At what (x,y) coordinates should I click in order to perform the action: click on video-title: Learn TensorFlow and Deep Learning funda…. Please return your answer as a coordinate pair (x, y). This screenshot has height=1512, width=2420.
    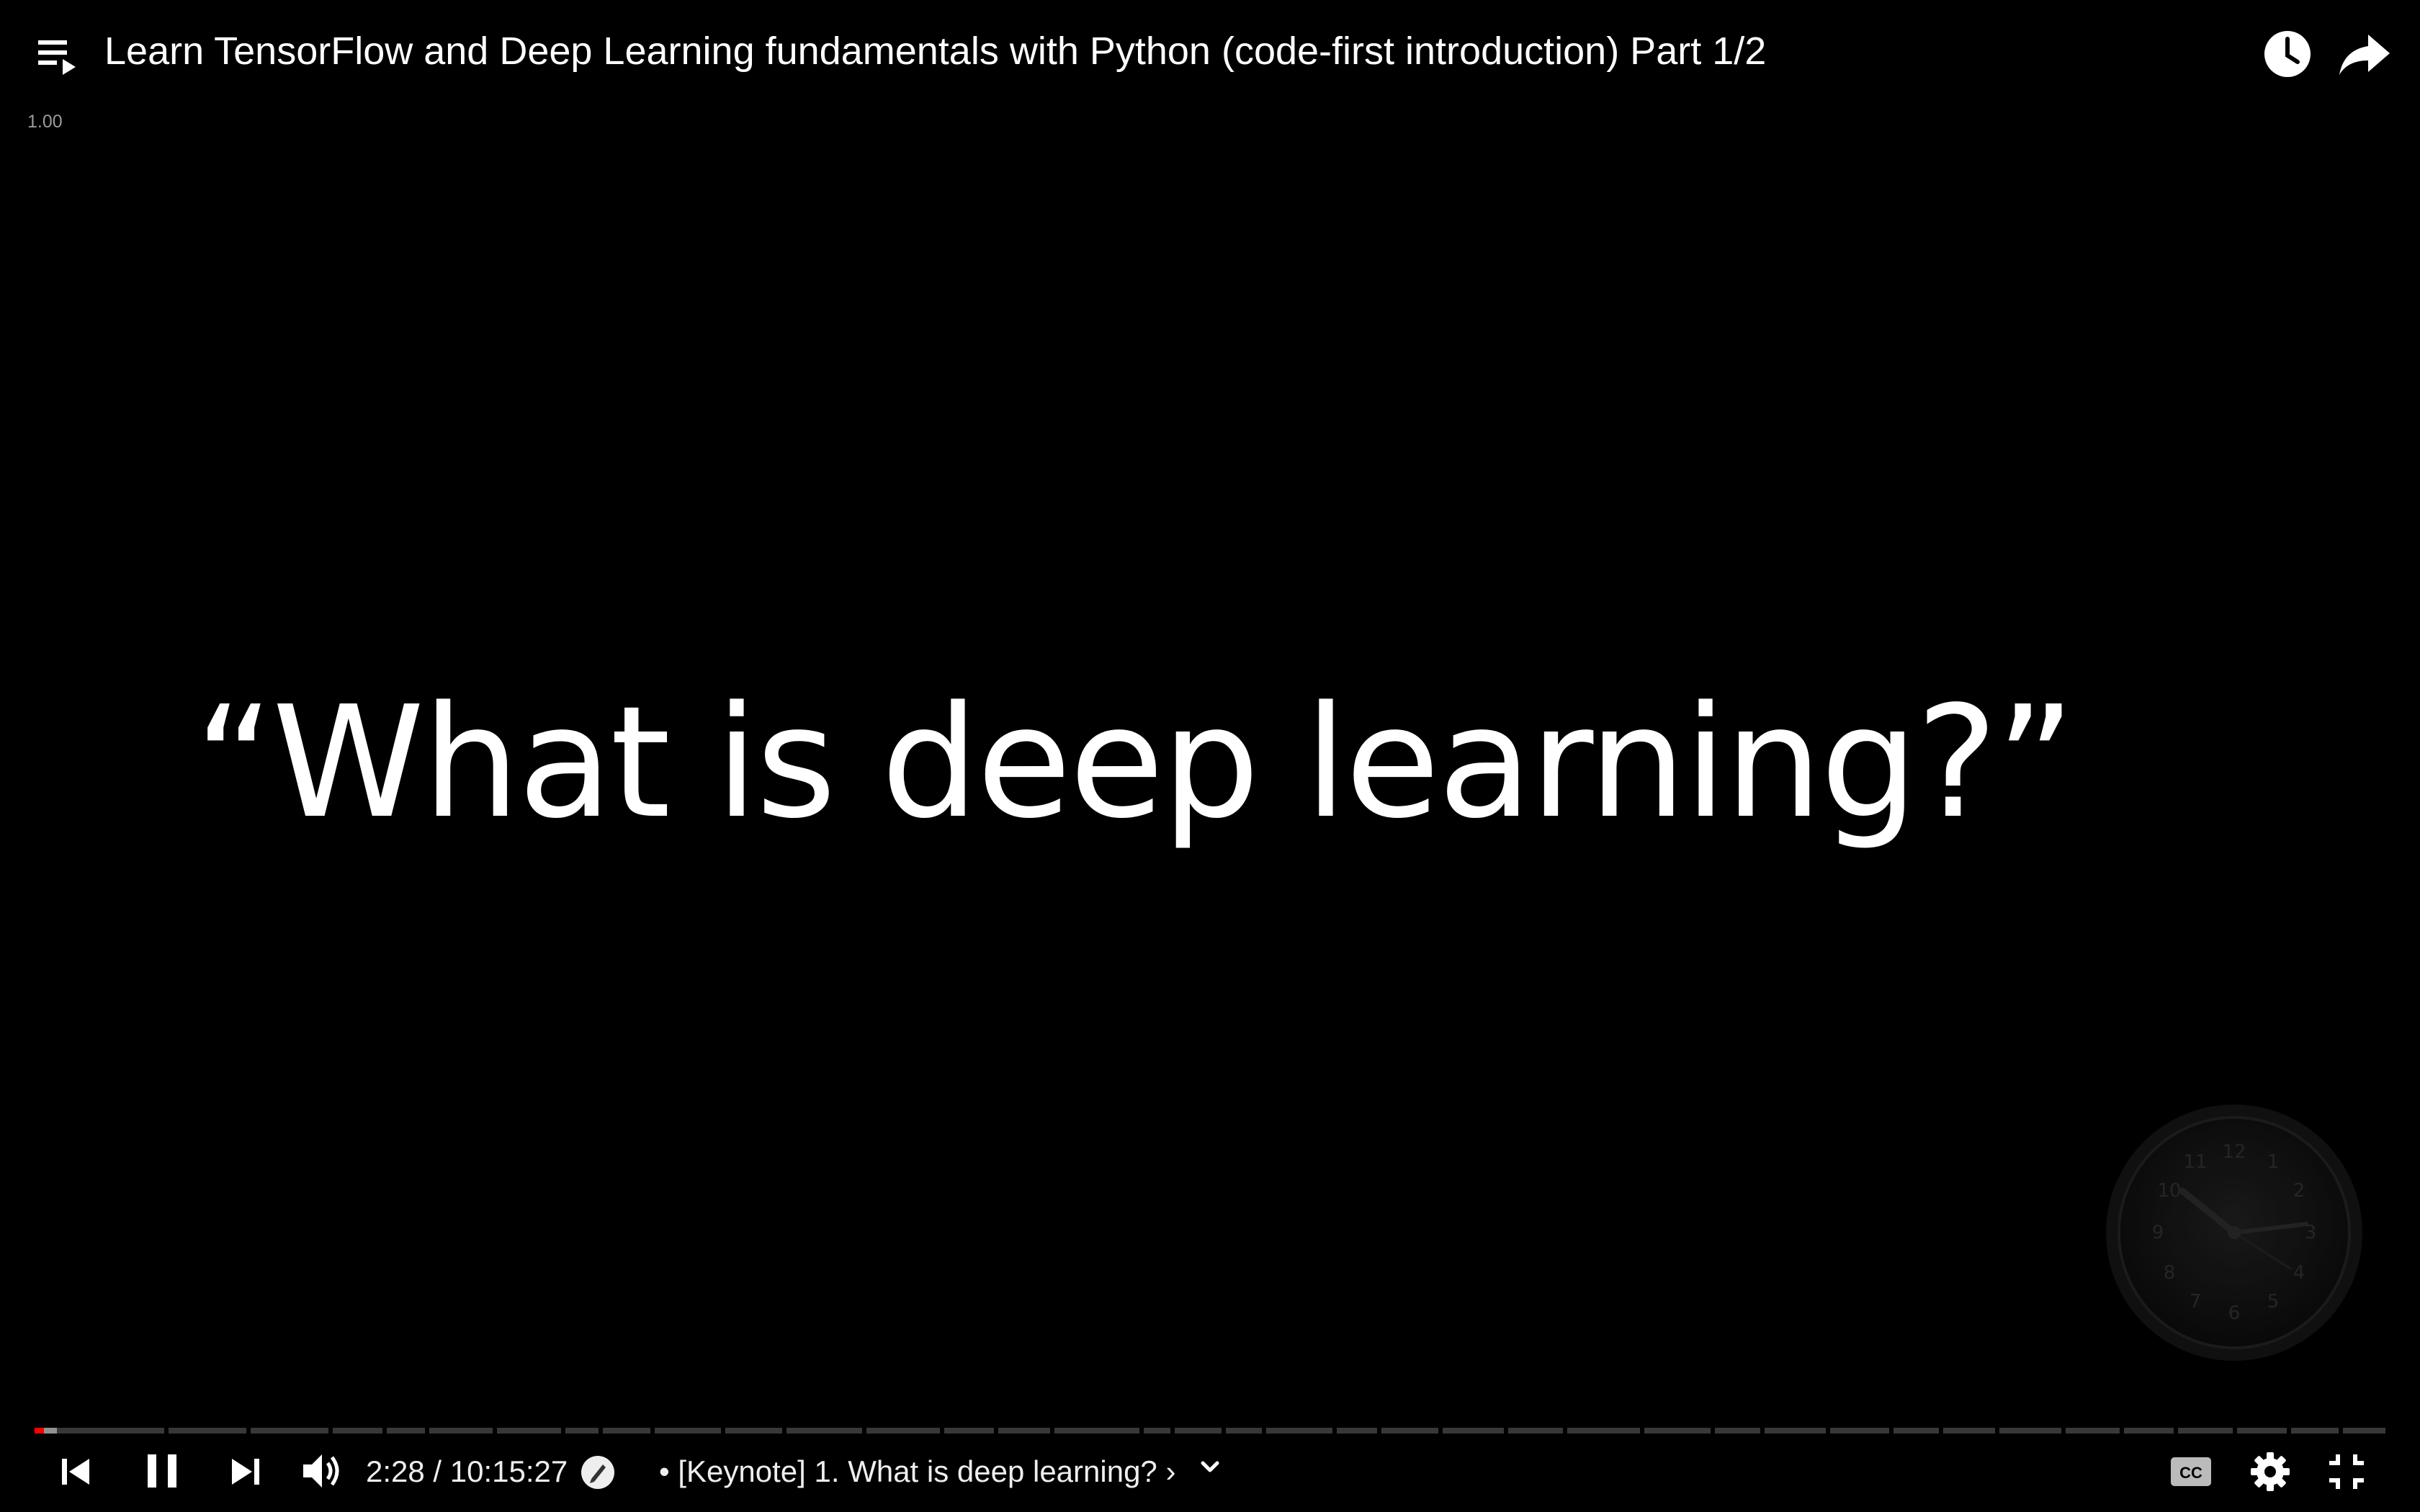
    Looking at the image, I should click on (935, 51).